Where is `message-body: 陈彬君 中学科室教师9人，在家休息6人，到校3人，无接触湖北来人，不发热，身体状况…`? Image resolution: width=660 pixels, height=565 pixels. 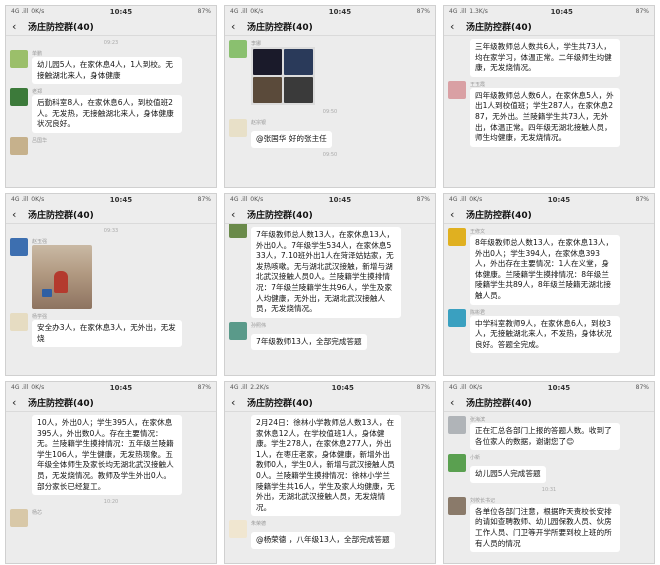 message-body: 陈彬君 中学科室教师9人，在家休息6人，到校3人，无接触湖北来人，不发热，身体状况… is located at coordinates (560, 331).